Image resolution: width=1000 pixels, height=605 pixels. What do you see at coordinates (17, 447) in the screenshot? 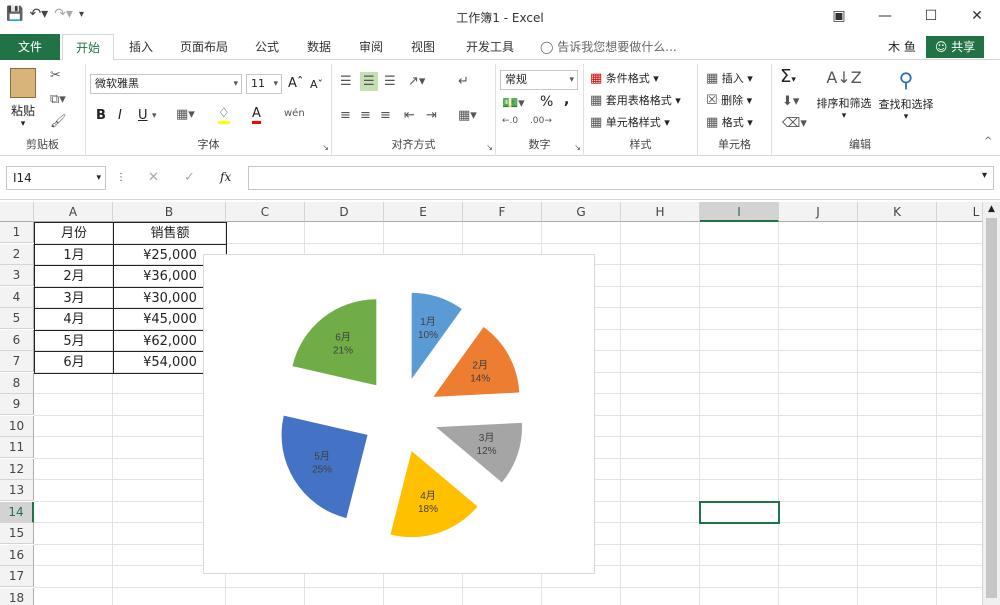
I see `row-header-11: 11` at bounding box center [17, 447].